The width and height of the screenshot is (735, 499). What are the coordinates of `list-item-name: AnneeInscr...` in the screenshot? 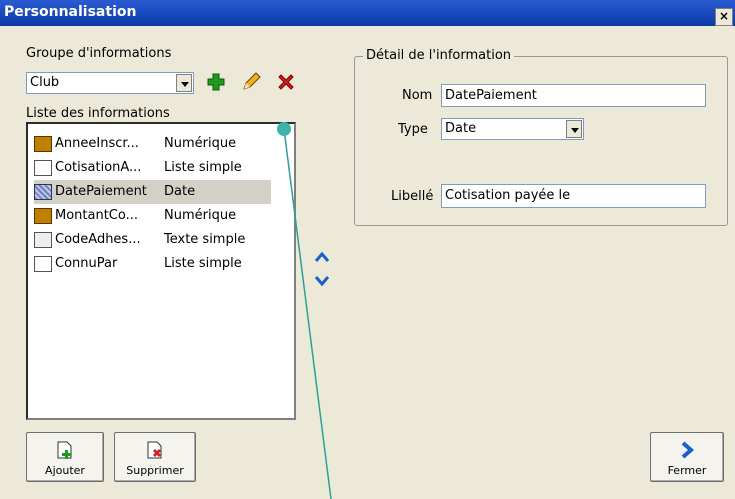 It's located at (97, 143).